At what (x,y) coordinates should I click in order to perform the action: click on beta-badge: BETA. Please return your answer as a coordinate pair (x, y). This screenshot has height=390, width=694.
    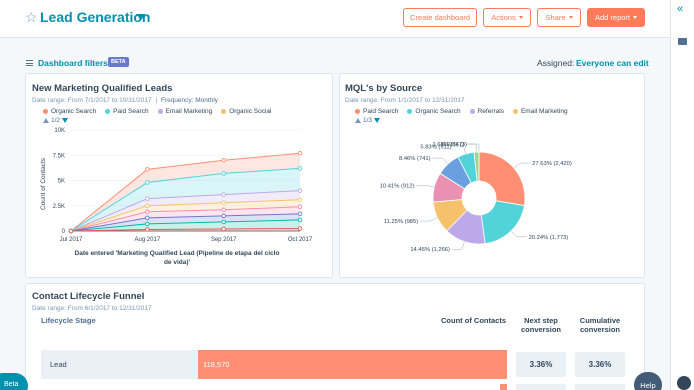
    Looking at the image, I should click on (118, 62).